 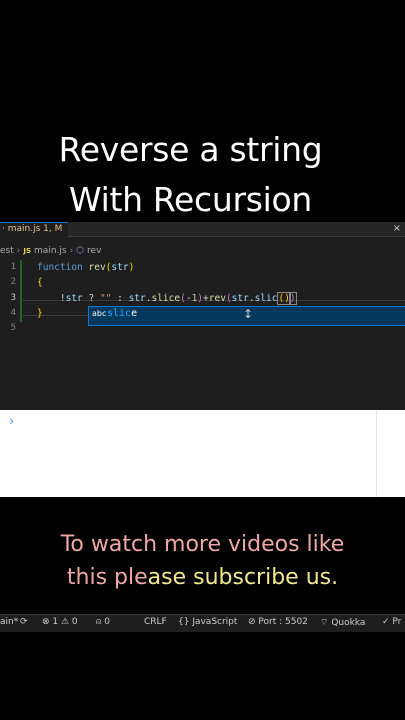 What do you see at coordinates (202, 453) in the screenshot?
I see `terminal-panel: ›` at bounding box center [202, 453].